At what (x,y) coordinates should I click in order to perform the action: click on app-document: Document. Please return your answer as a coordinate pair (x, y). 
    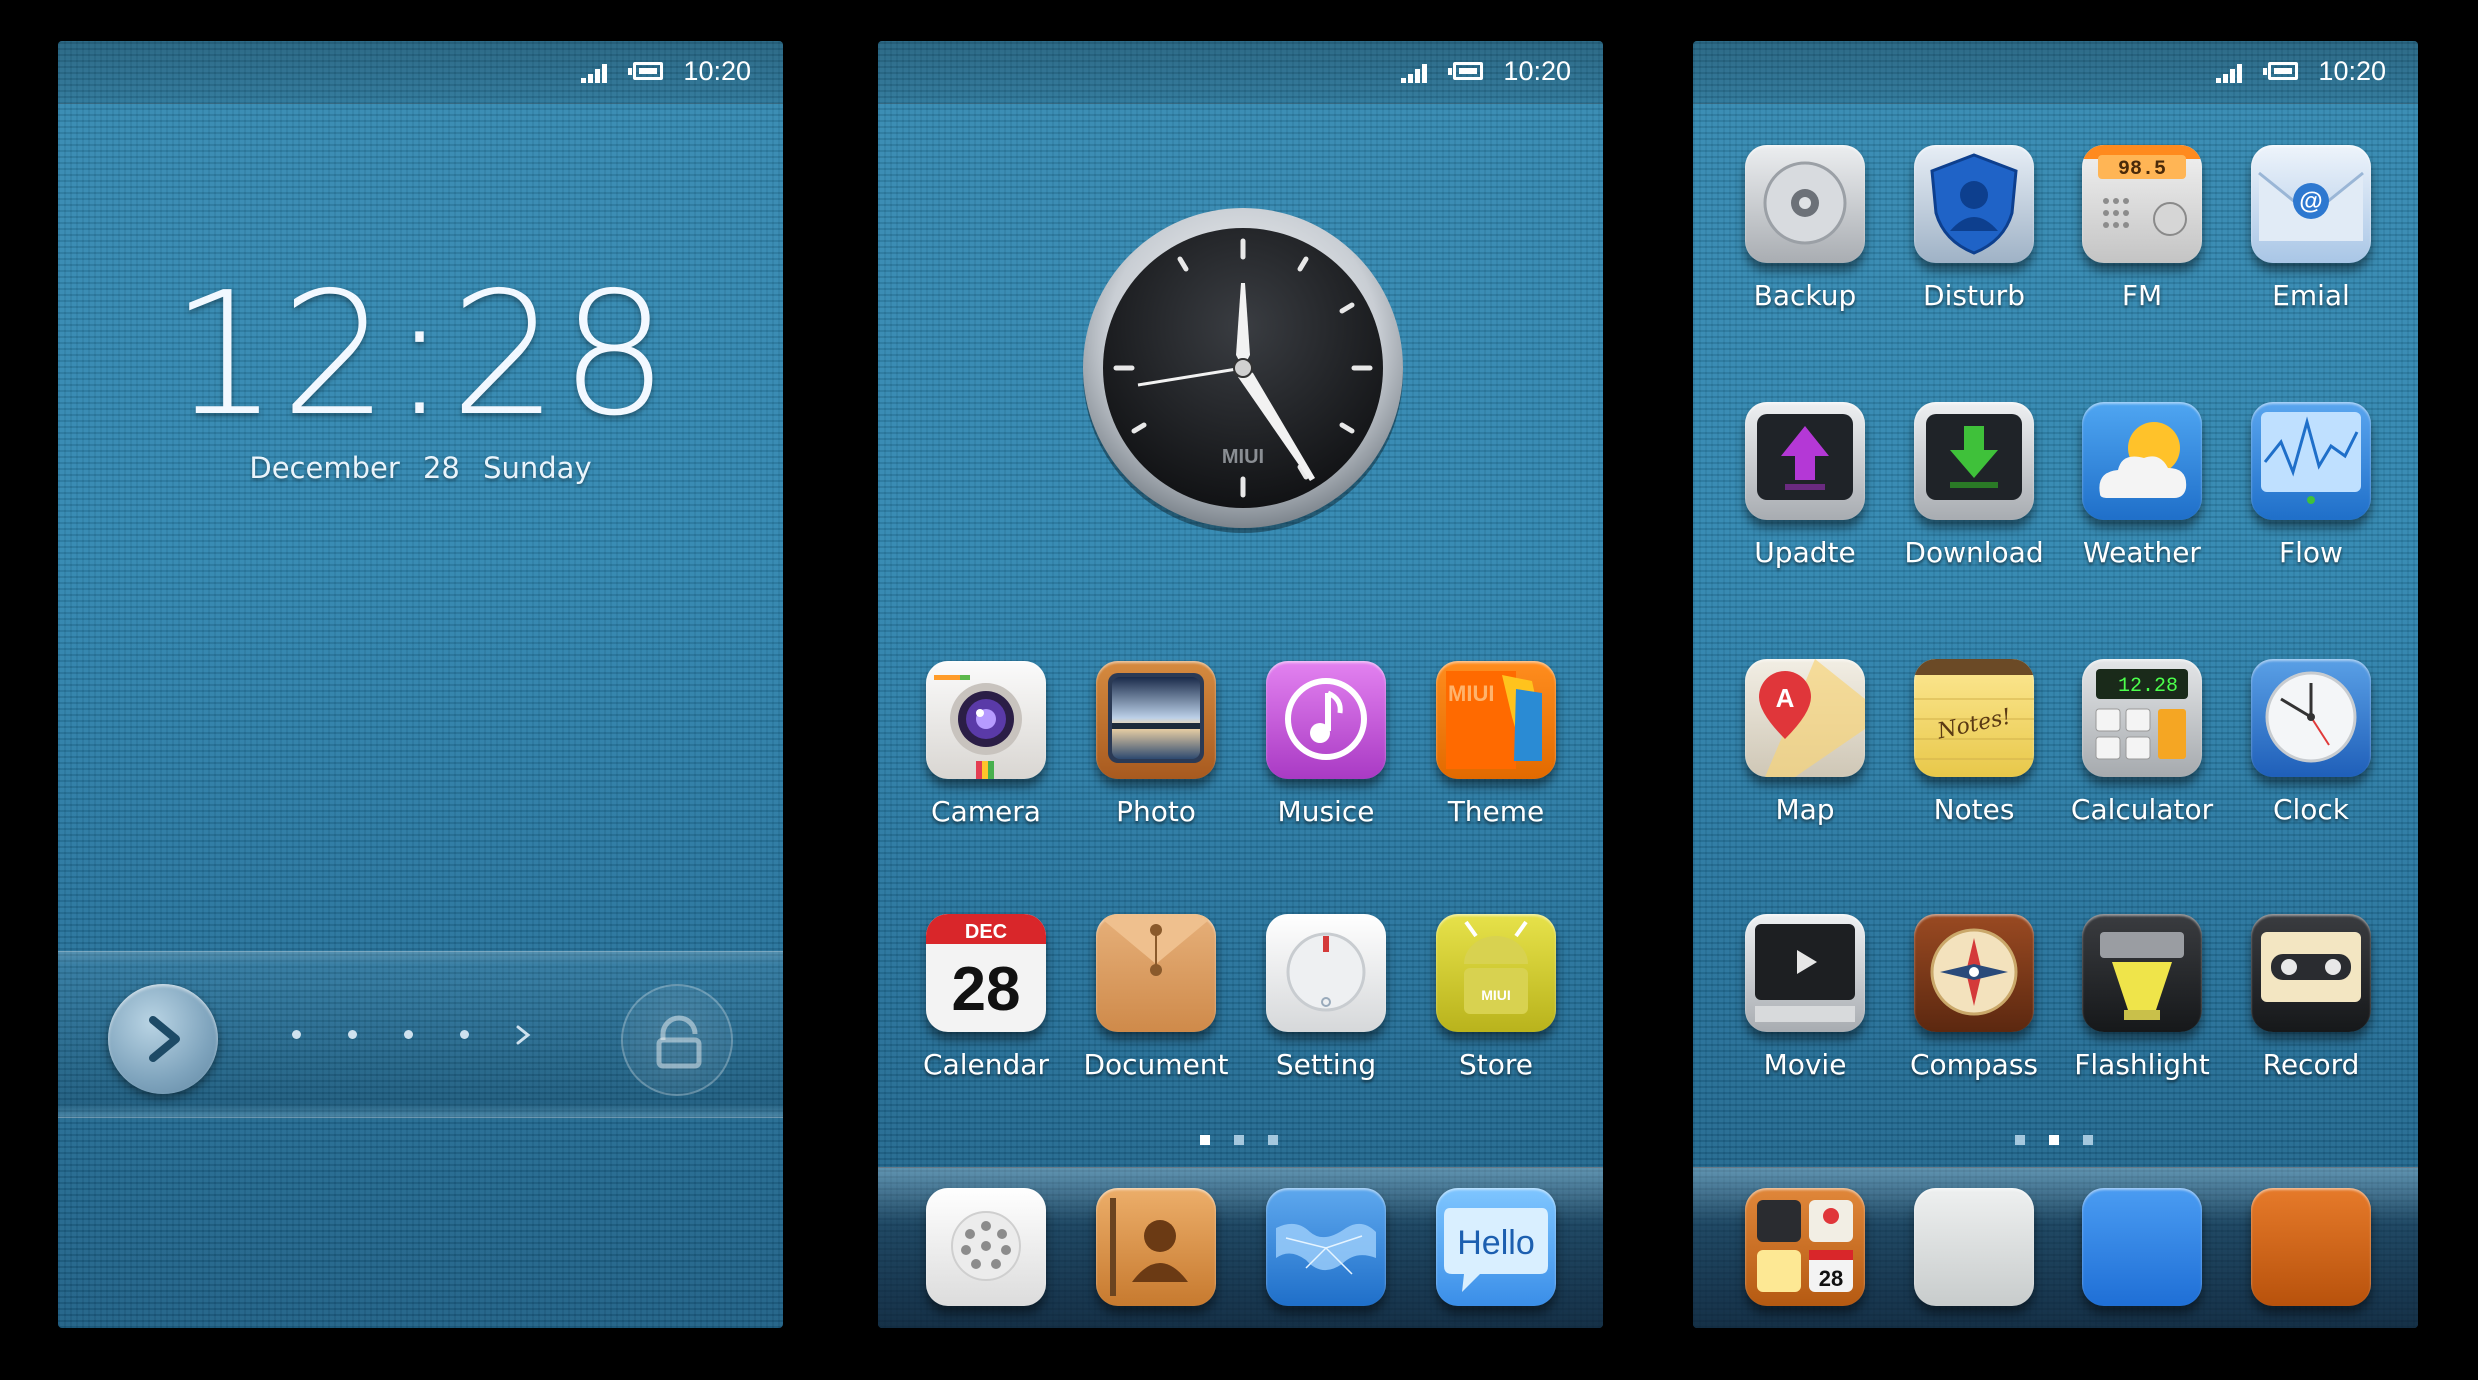
    Looking at the image, I should click on (1156, 1014).